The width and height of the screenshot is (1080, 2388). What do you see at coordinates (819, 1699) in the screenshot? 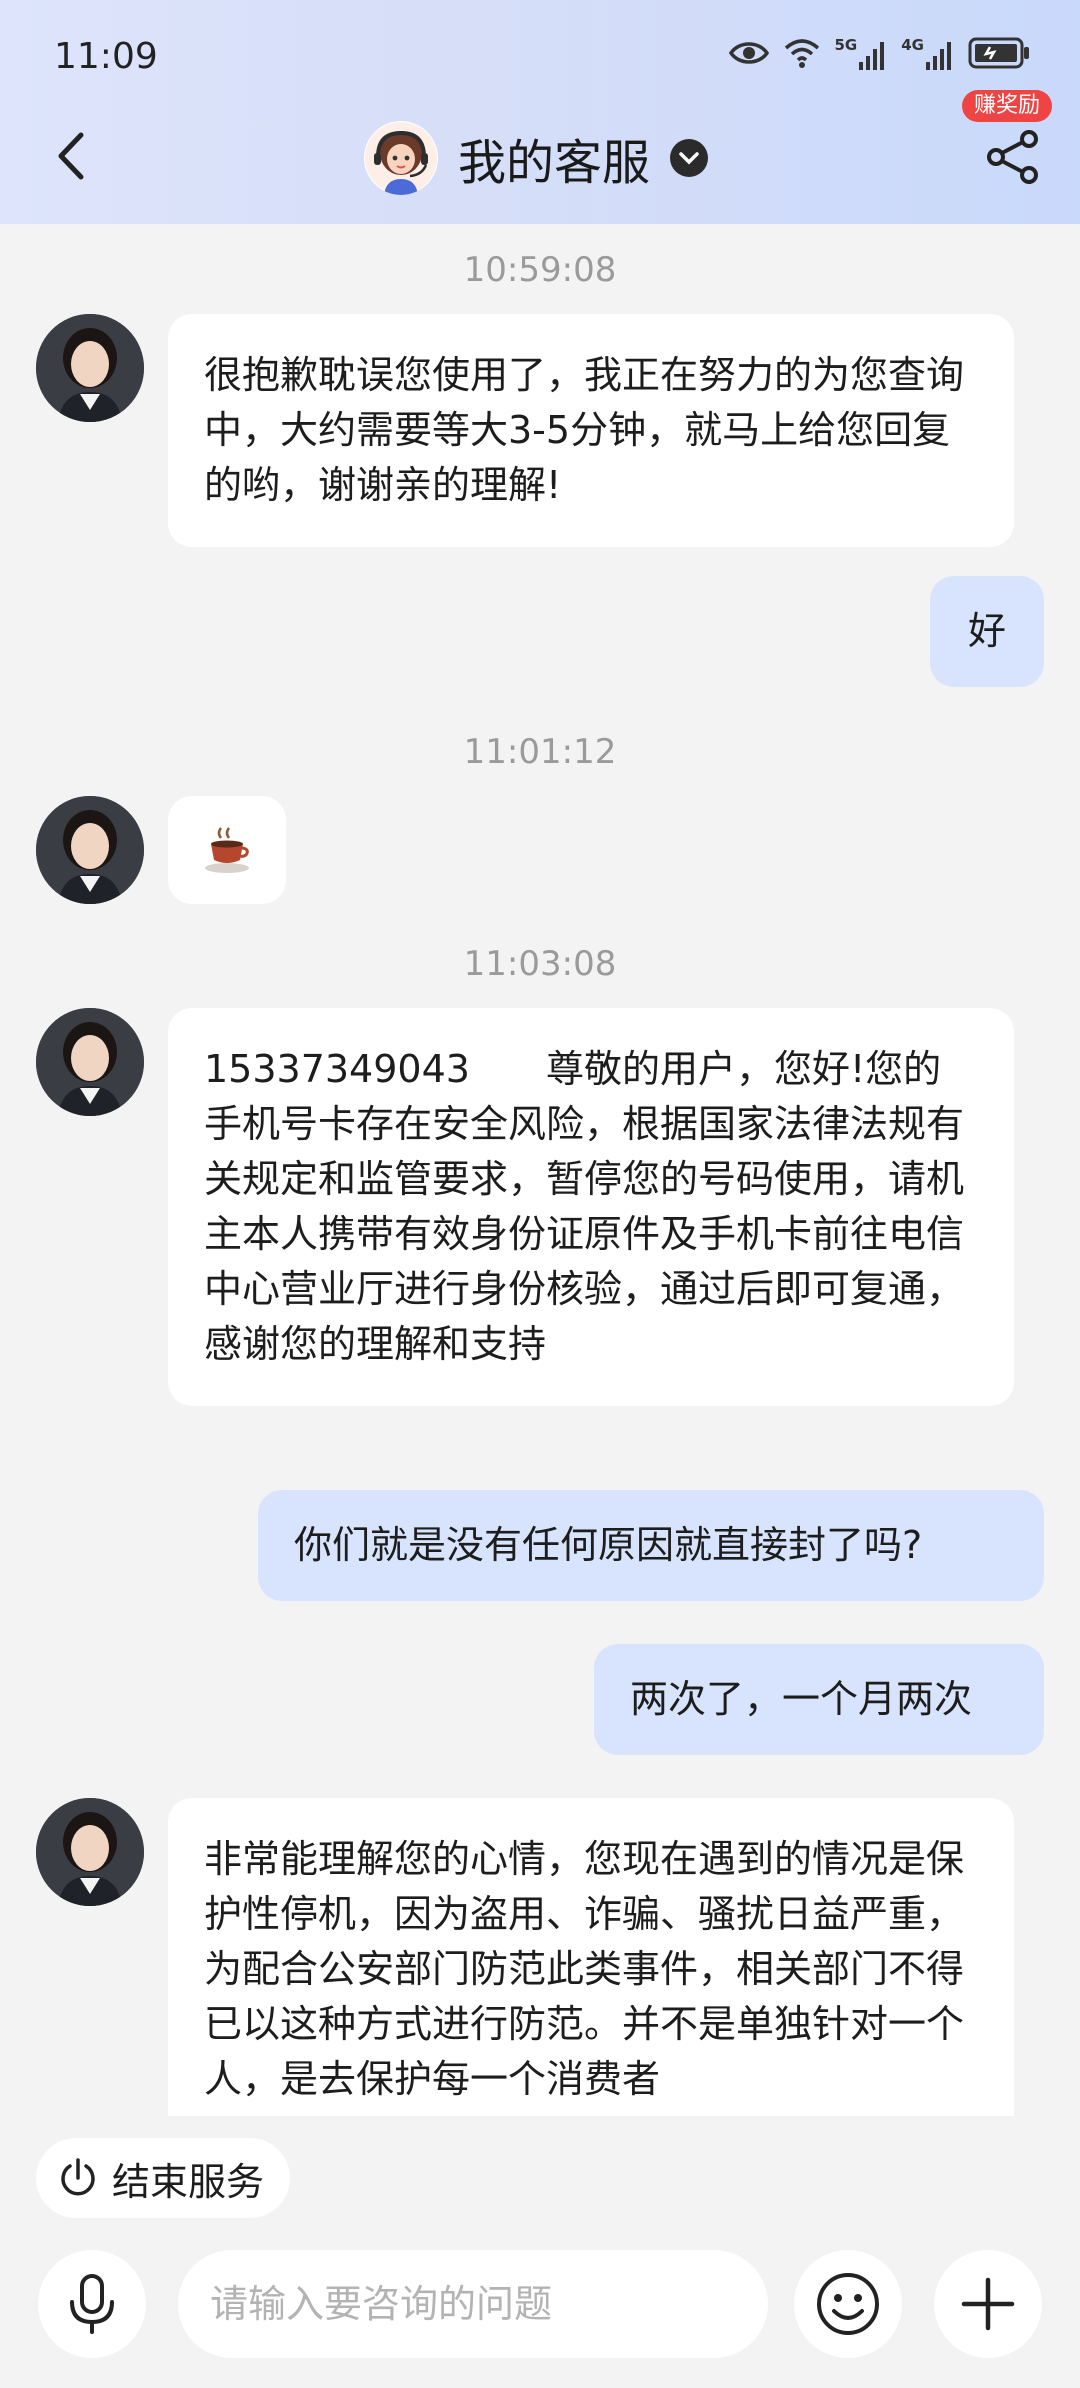
I see `user-message: 两次了，一个月两次` at bounding box center [819, 1699].